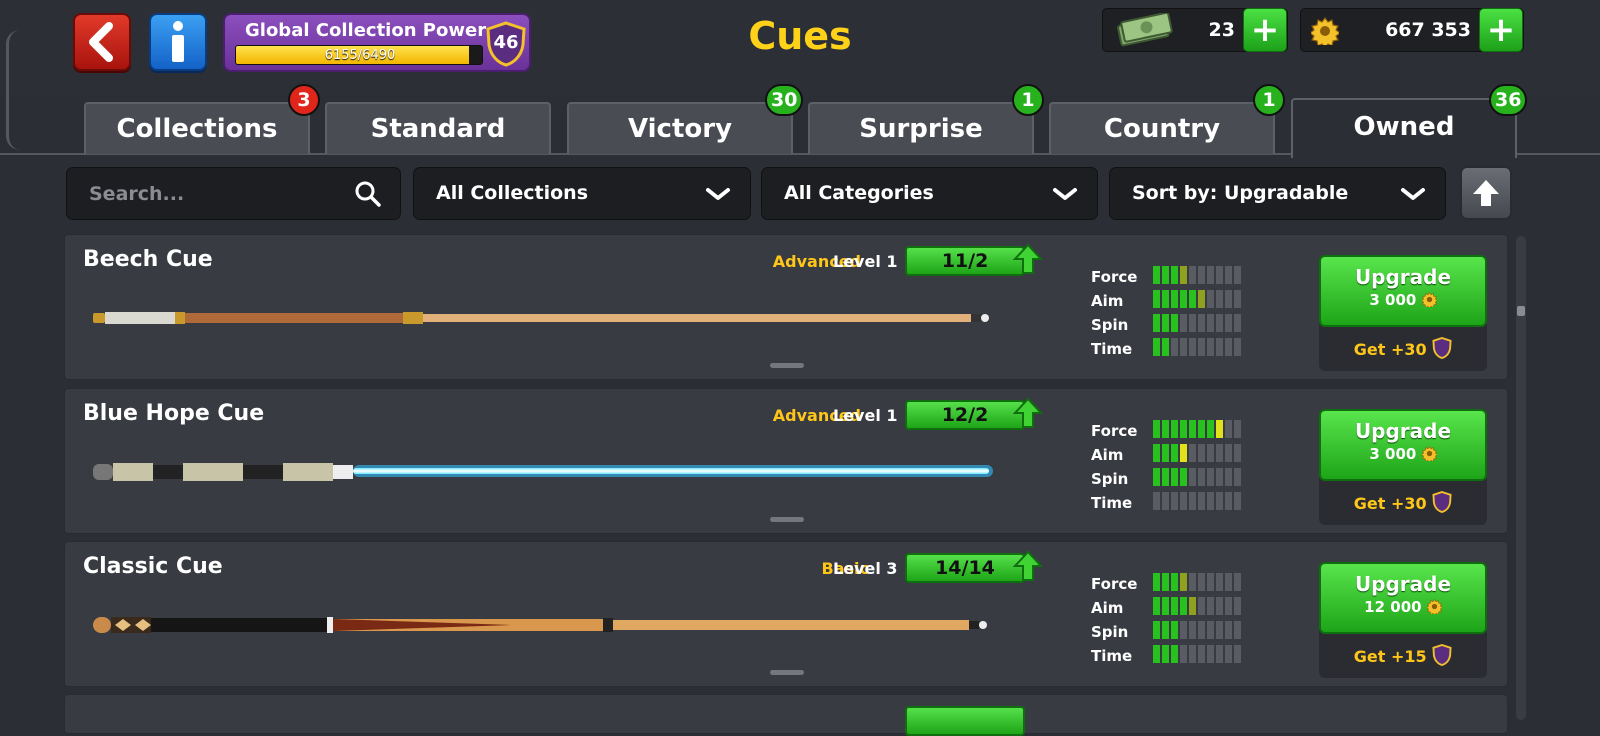  What do you see at coordinates (1112, 503) in the screenshot?
I see `stat-label: Time` at bounding box center [1112, 503].